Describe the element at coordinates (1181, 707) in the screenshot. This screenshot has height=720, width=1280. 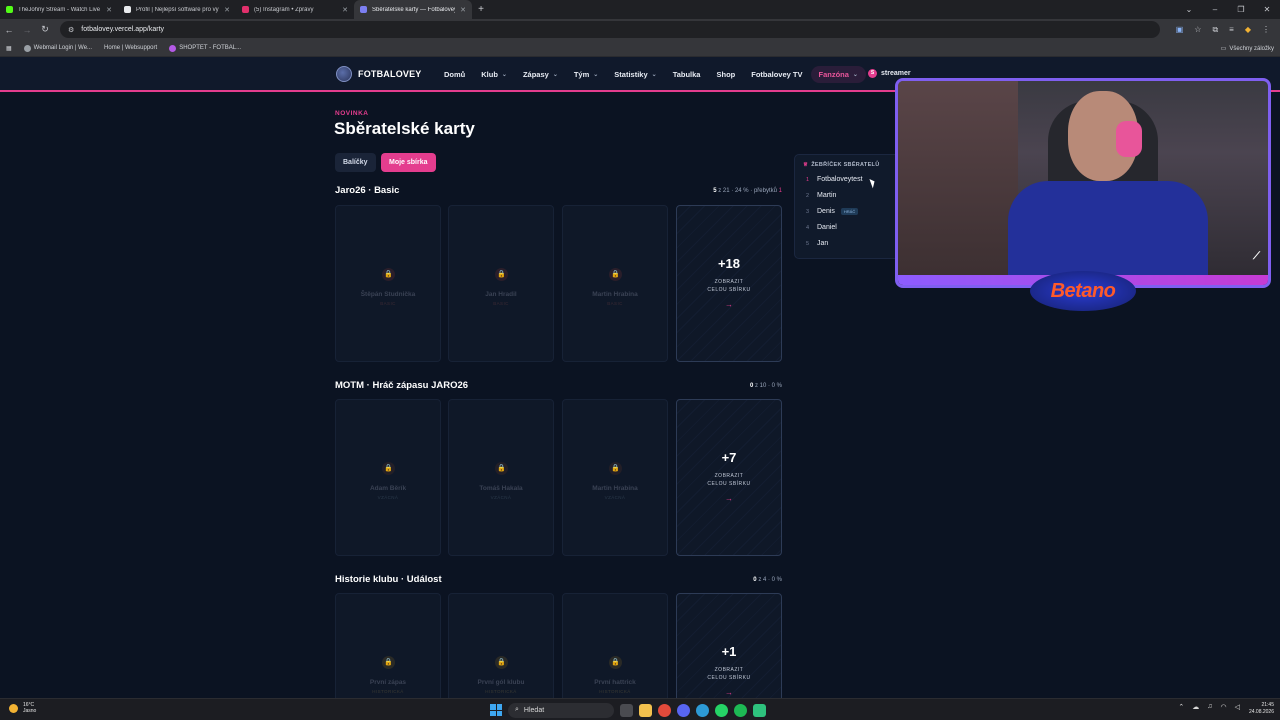
I see `chevron-up-icon: ⌃` at that location.